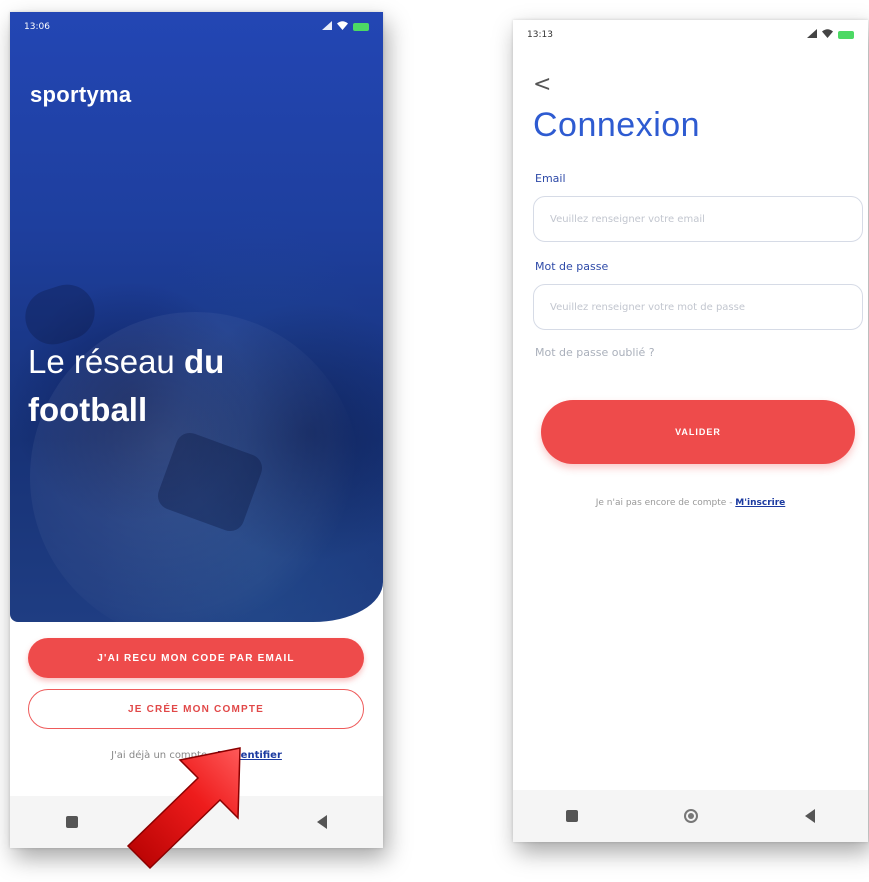 This screenshot has width=869, height=882. Describe the element at coordinates (542, 84) in the screenshot. I see `back-chevron-icon: <` at that location.